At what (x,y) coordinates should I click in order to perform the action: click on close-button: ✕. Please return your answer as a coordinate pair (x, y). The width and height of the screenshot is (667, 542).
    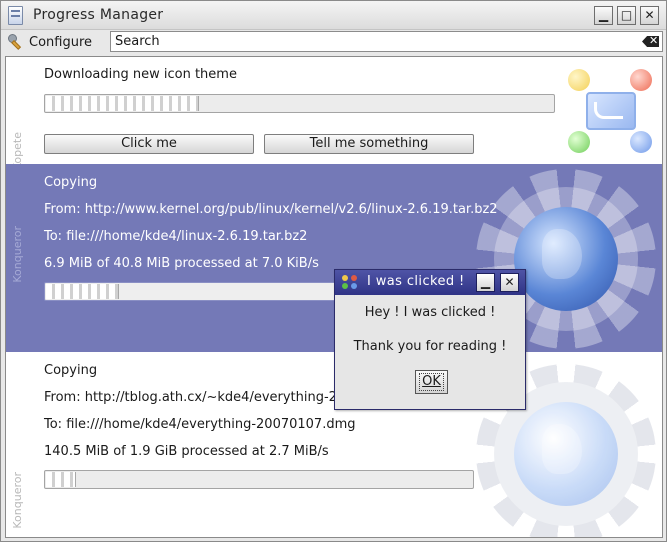
    Looking at the image, I should click on (649, 15).